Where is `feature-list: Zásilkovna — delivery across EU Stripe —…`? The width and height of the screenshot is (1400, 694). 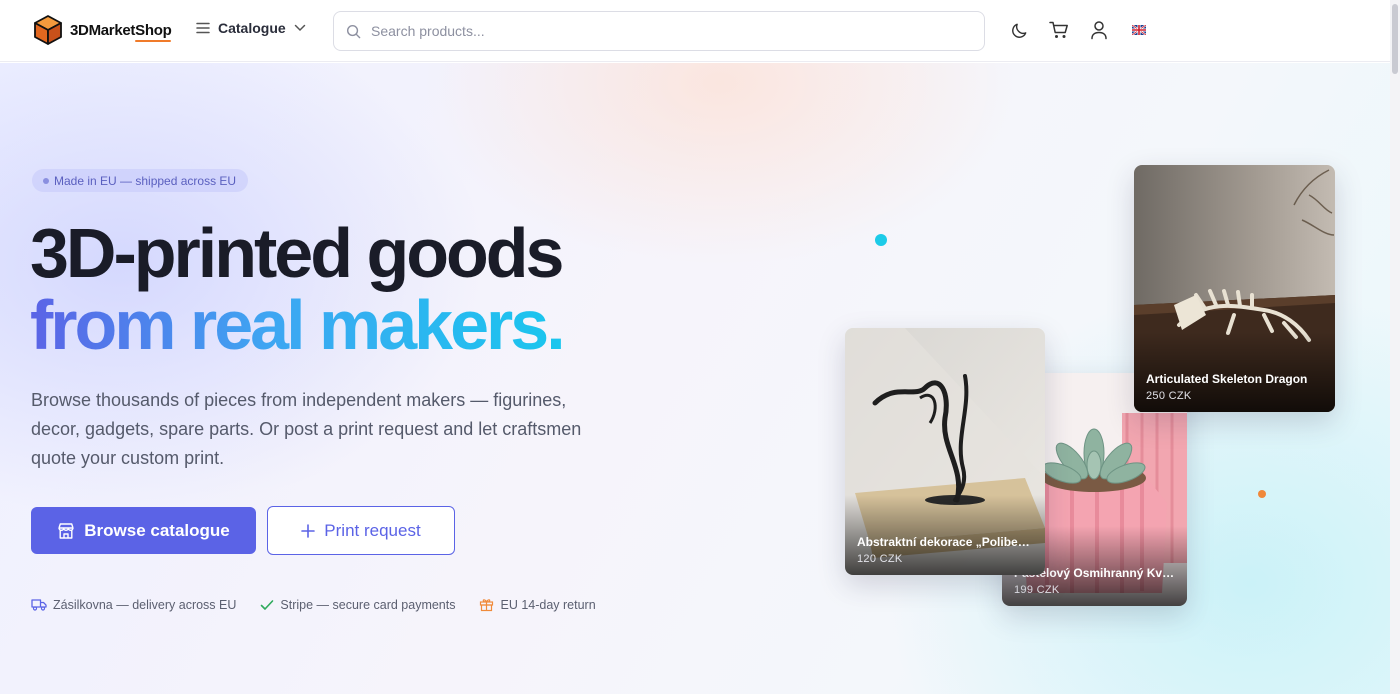 feature-list: Zásilkovna — delivery across EU Stripe —… is located at coordinates (313, 604).